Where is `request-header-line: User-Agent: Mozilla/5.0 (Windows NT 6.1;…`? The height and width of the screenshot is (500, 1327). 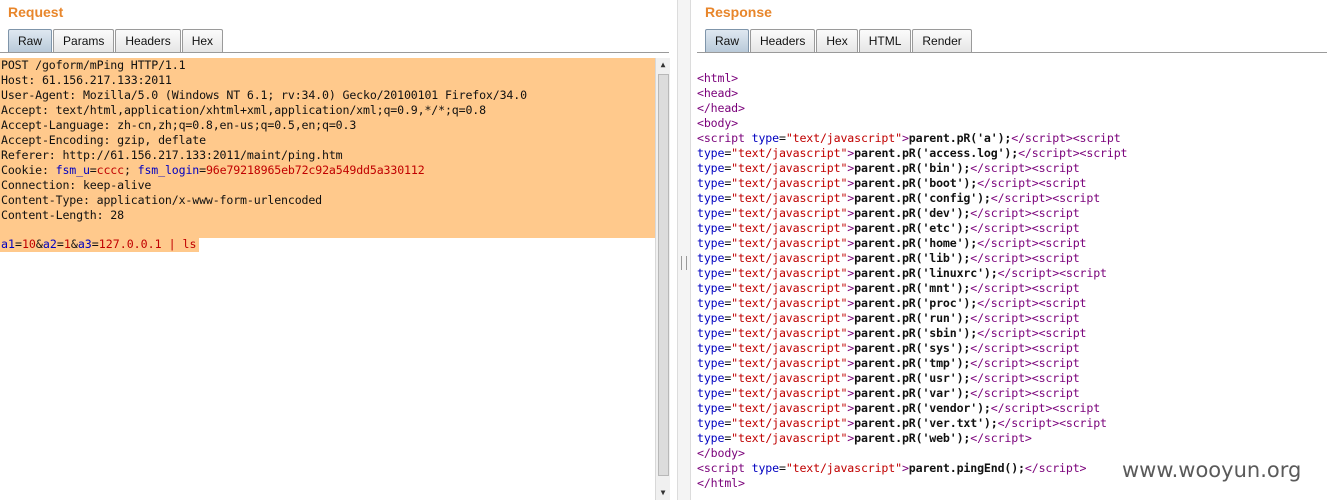
request-header-line: User-Agent: Mozilla/5.0 (Windows NT 6.1;… is located at coordinates (264, 95).